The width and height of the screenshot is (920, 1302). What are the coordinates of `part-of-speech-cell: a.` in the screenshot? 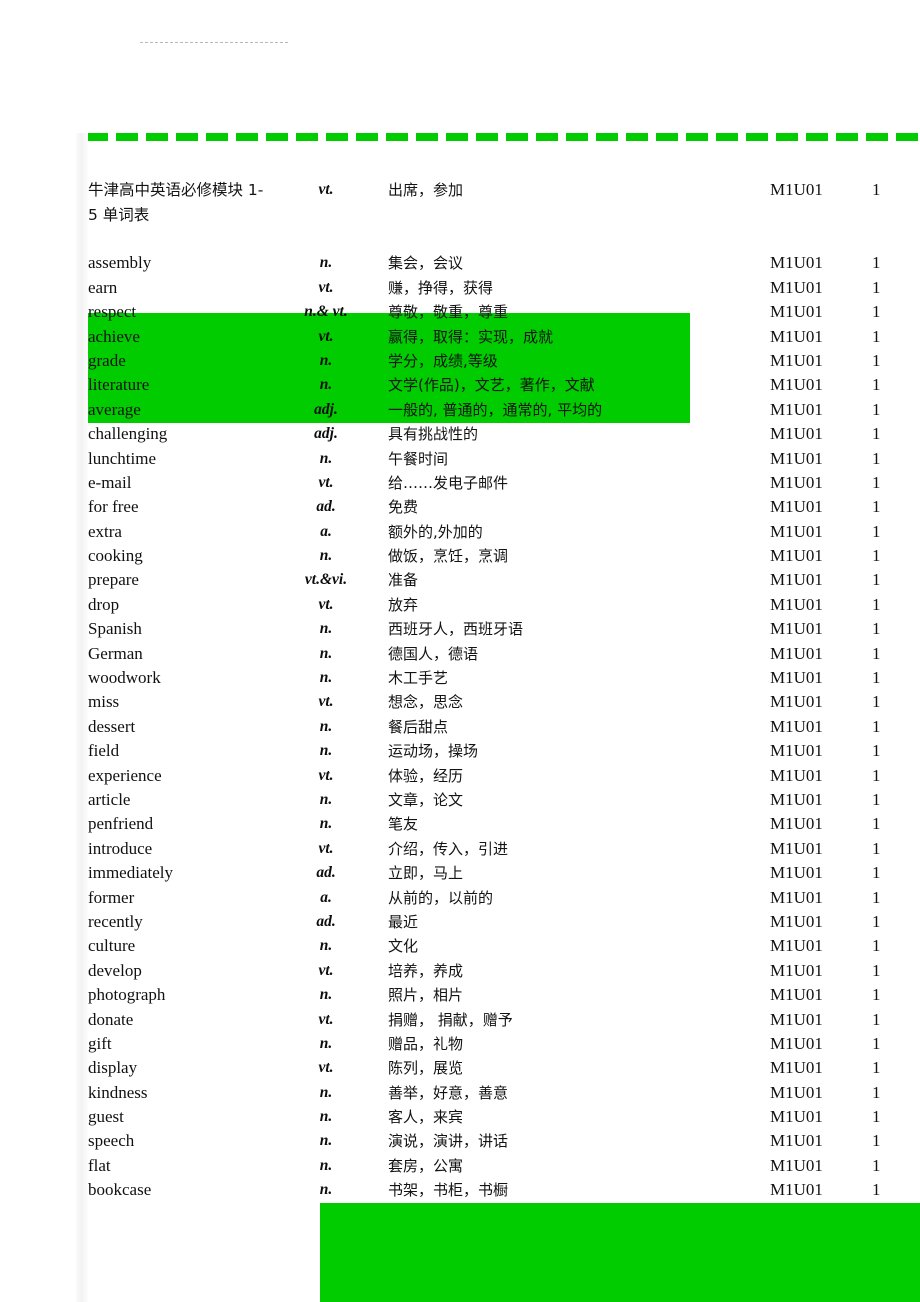 It's located at (326, 897).